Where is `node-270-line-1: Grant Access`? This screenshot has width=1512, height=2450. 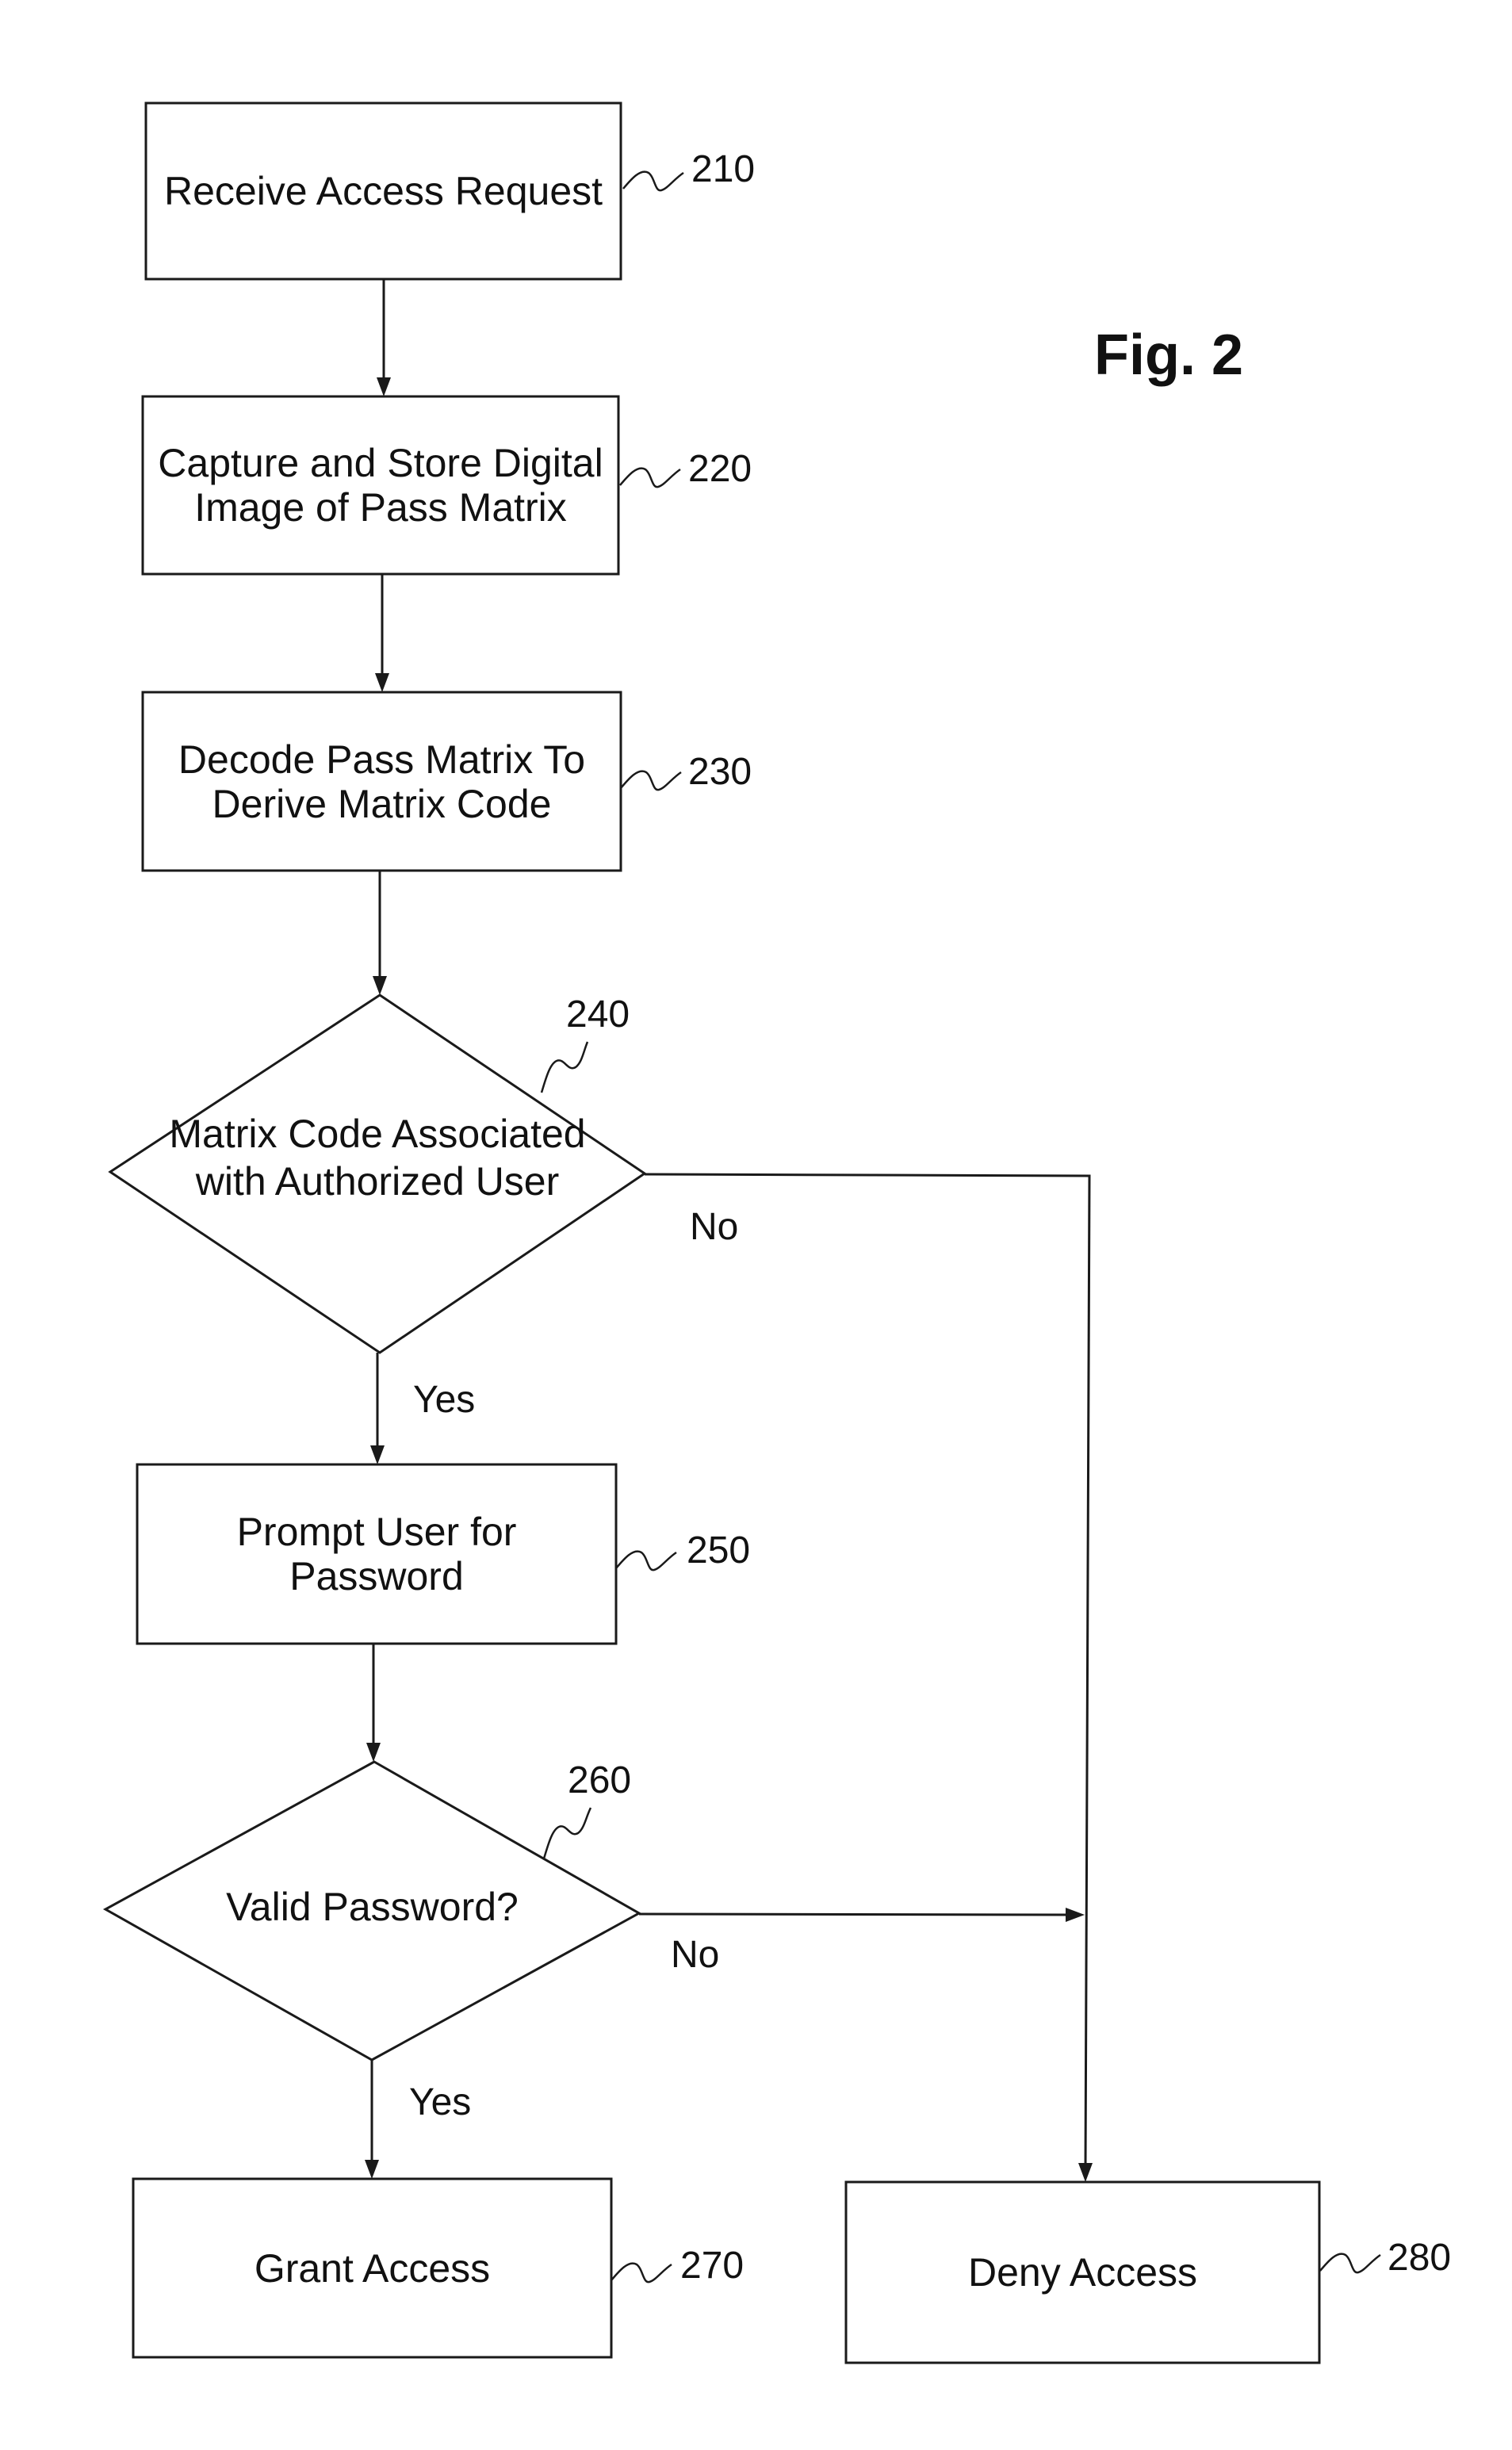 node-270-line-1: Grant Access is located at coordinates (372, 2268).